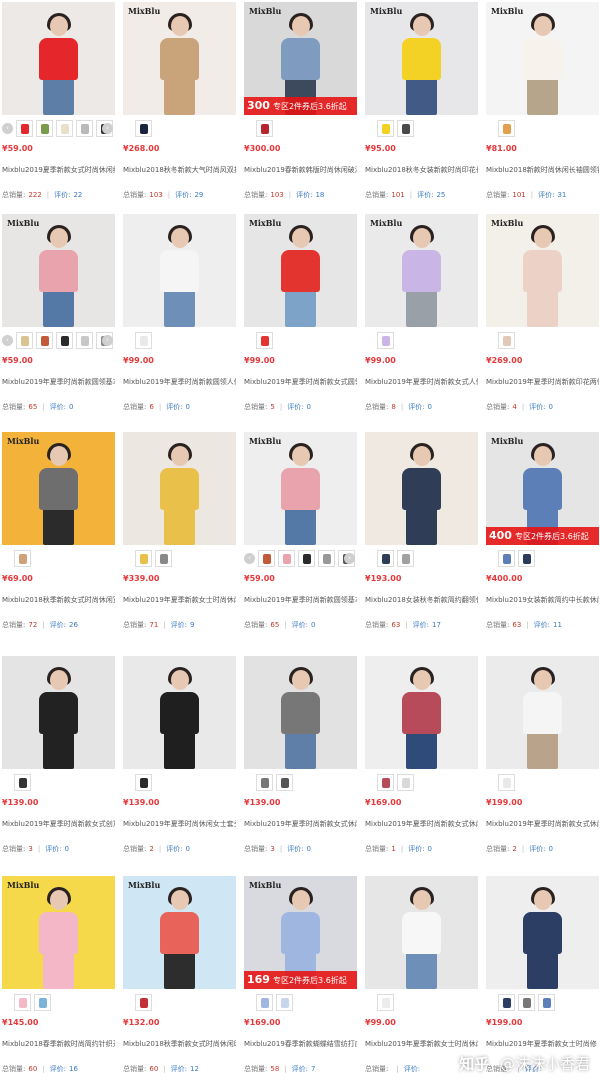 Image resolution: width=600 pixels, height=1086 pixels. Describe the element at coordinates (440, 195) in the screenshot. I see `reviews-count: 25` at that location.